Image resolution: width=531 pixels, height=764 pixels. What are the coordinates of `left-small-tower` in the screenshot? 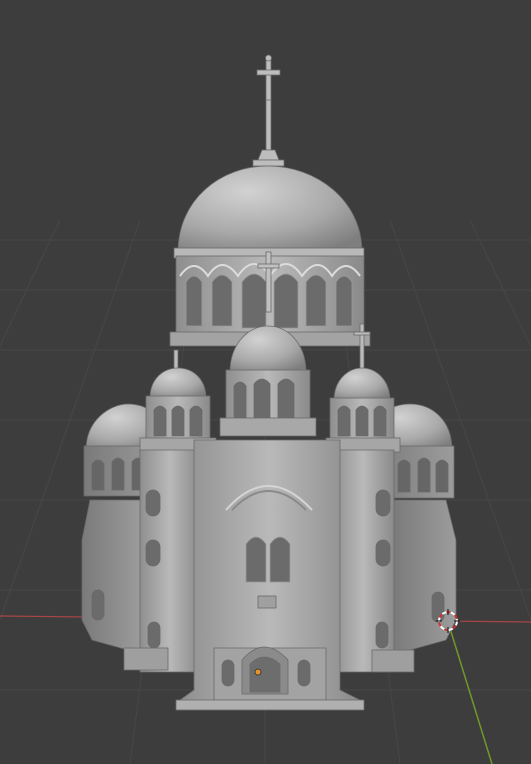 It's located at (178, 401).